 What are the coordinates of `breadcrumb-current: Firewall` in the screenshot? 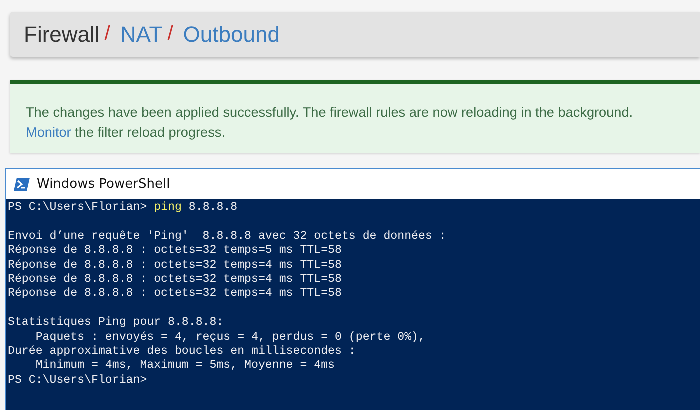 It's located at (62, 35).